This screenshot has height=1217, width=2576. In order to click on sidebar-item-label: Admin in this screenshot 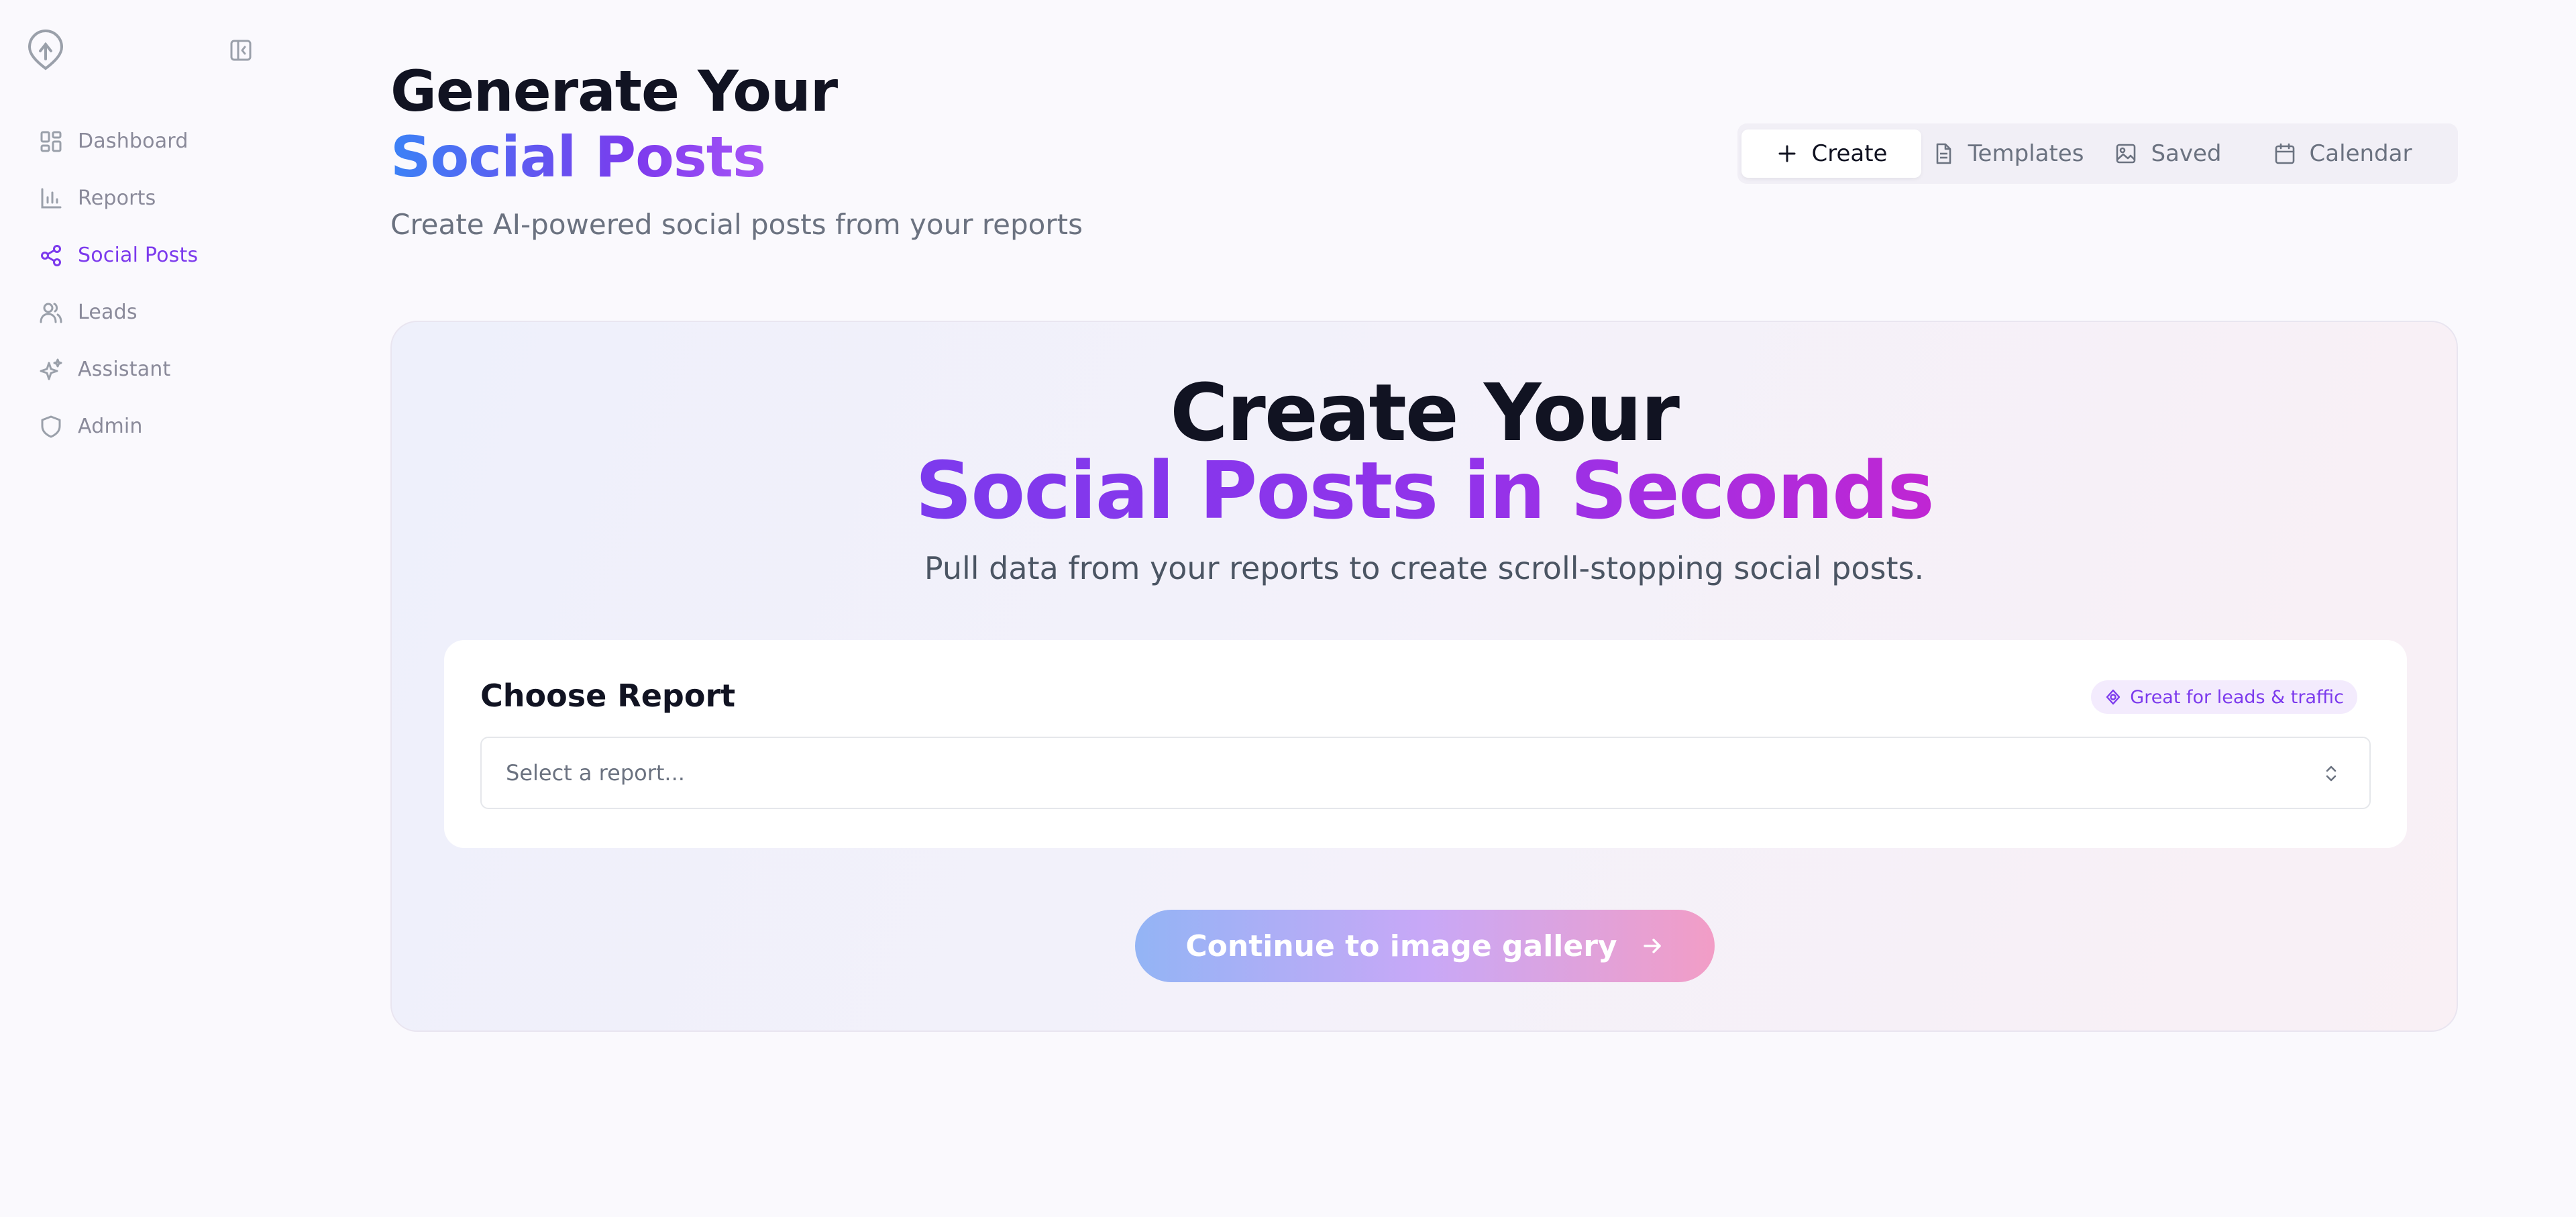, I will do `click(110, 426)`.